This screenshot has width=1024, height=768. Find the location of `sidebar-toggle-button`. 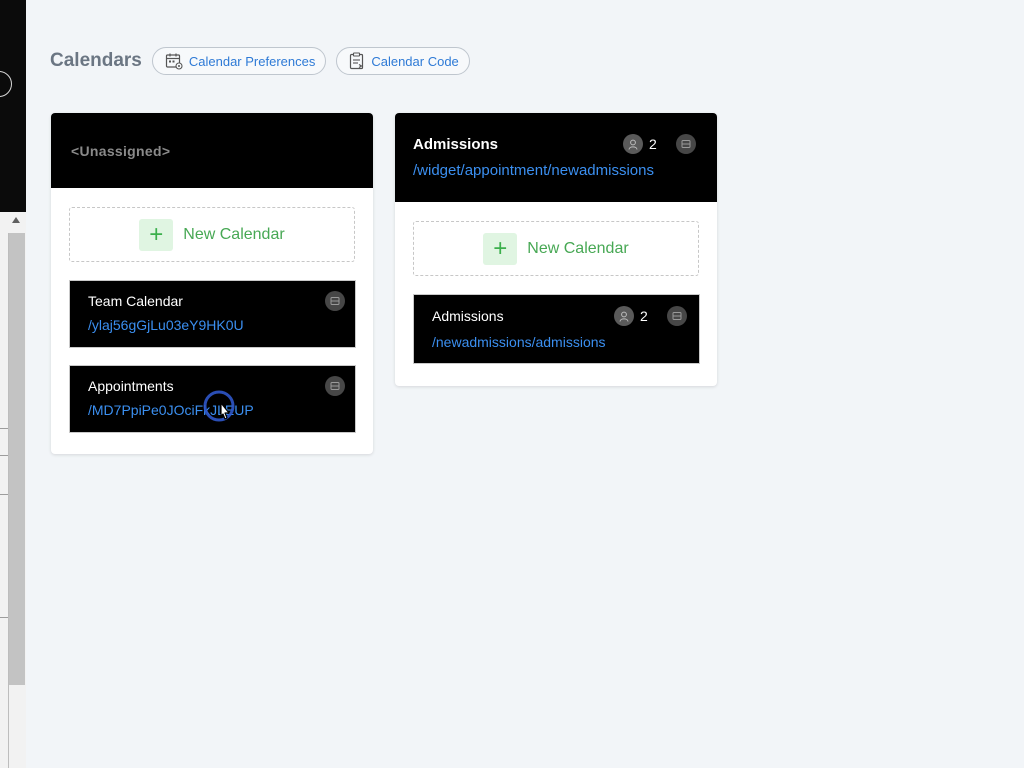

sidebar-toggle-button is located at coordinates (6, 84).